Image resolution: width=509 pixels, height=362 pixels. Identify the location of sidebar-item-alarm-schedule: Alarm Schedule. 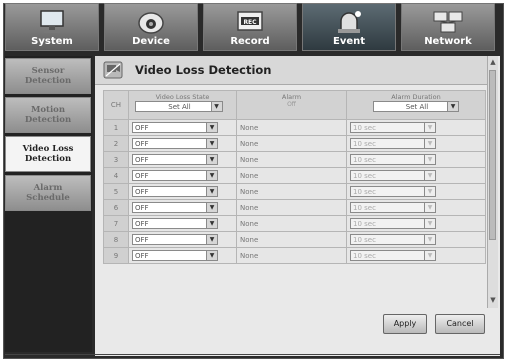
(48, 193).